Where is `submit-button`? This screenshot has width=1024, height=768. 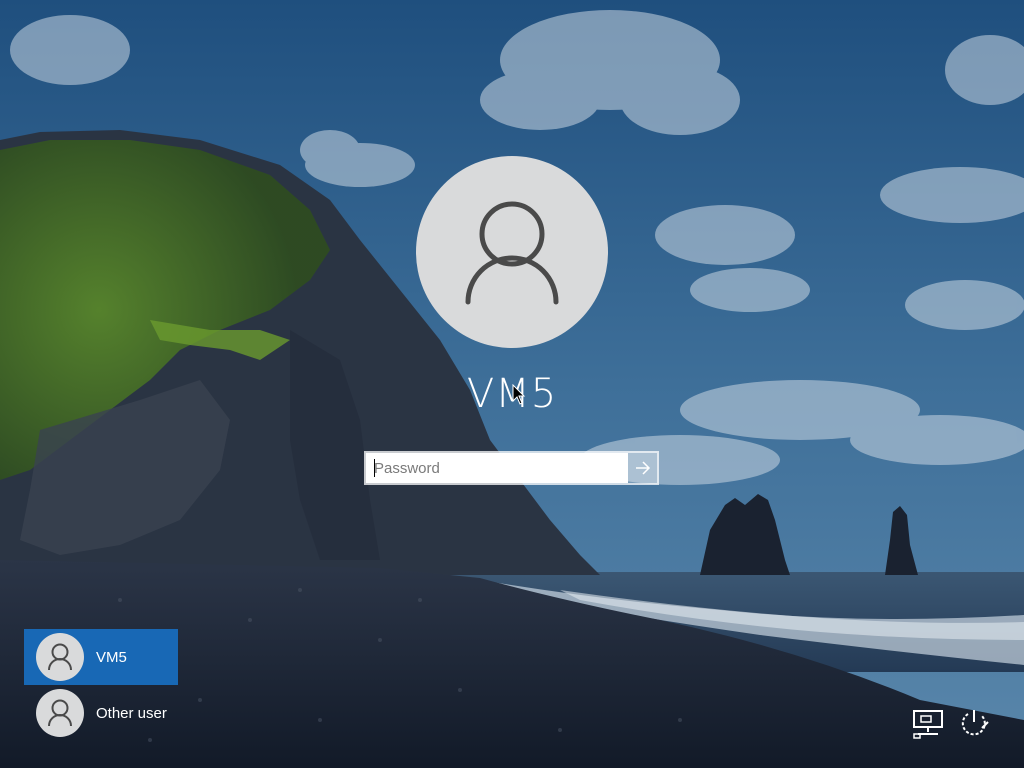 submit-button is located at coordinates (642, 468).